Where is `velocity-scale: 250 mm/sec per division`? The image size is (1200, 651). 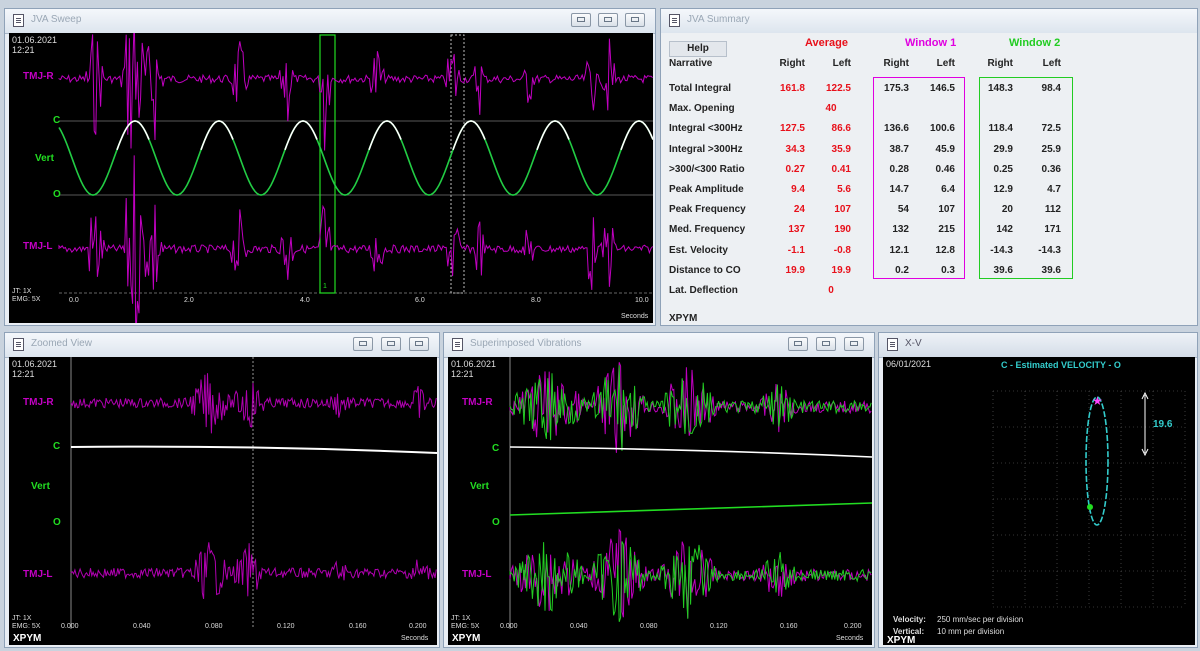 velocity-scale: 250 mm/sec per division is located at coordinates (980, 619).